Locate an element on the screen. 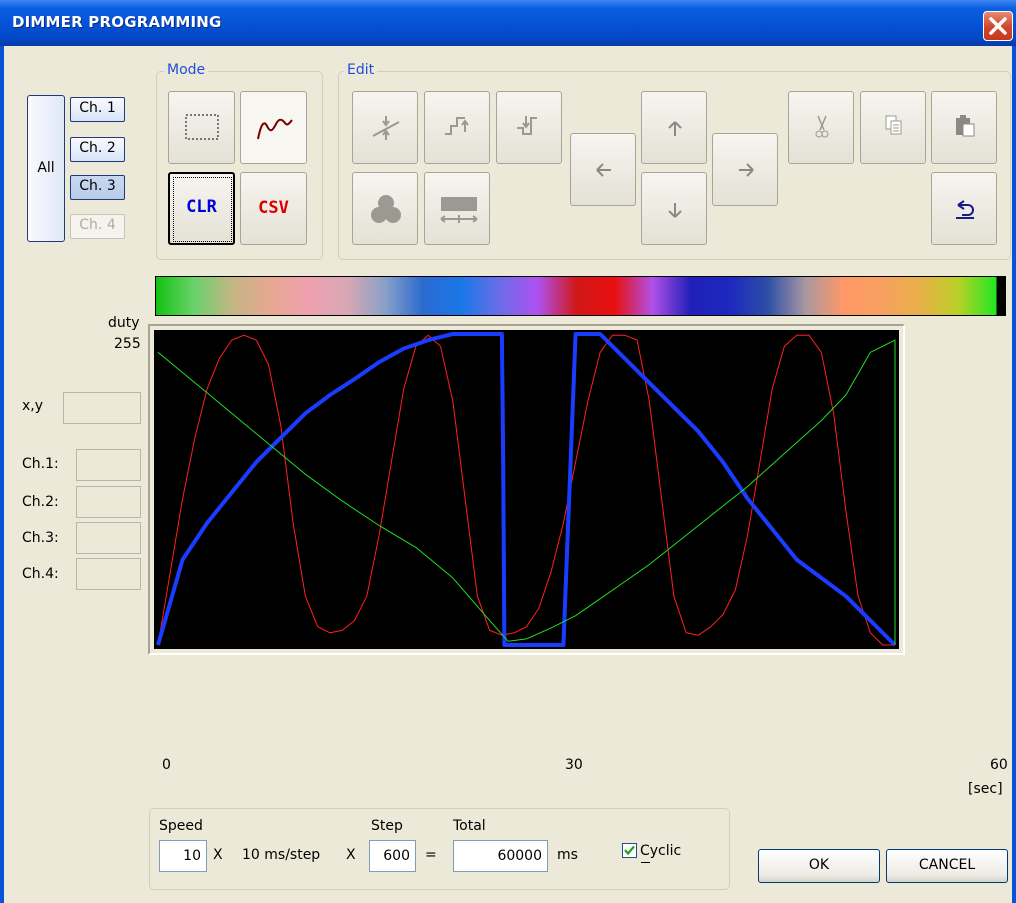 Image resolution: width=1016 pixels, height=903 pixels. channel-2-button: Ch. 2 is located at coordinates (97, 149).